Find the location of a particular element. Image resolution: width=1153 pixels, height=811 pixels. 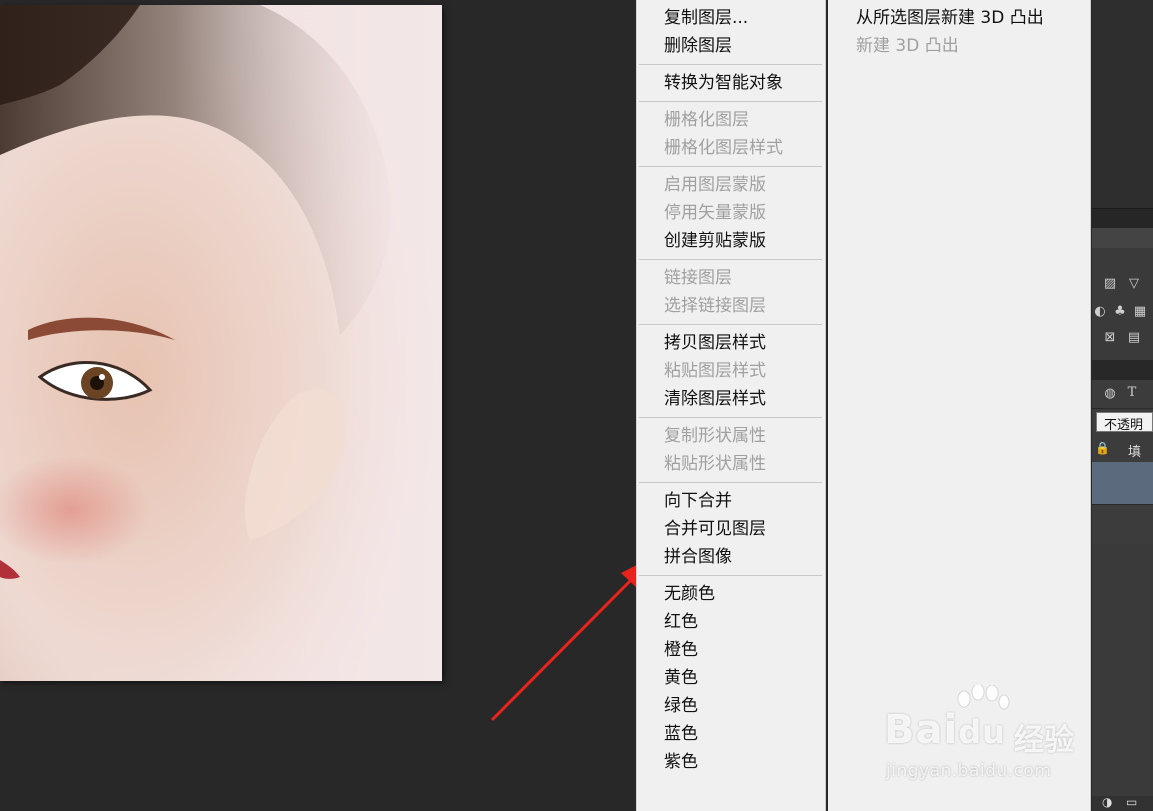

layers-panel: ▨ ▽ ◐ ♣ ▦ ⊠ ▤ ◍ T 不透明度 🔒 填充 ◑ ▭ is located at coordinates (1122, 405).